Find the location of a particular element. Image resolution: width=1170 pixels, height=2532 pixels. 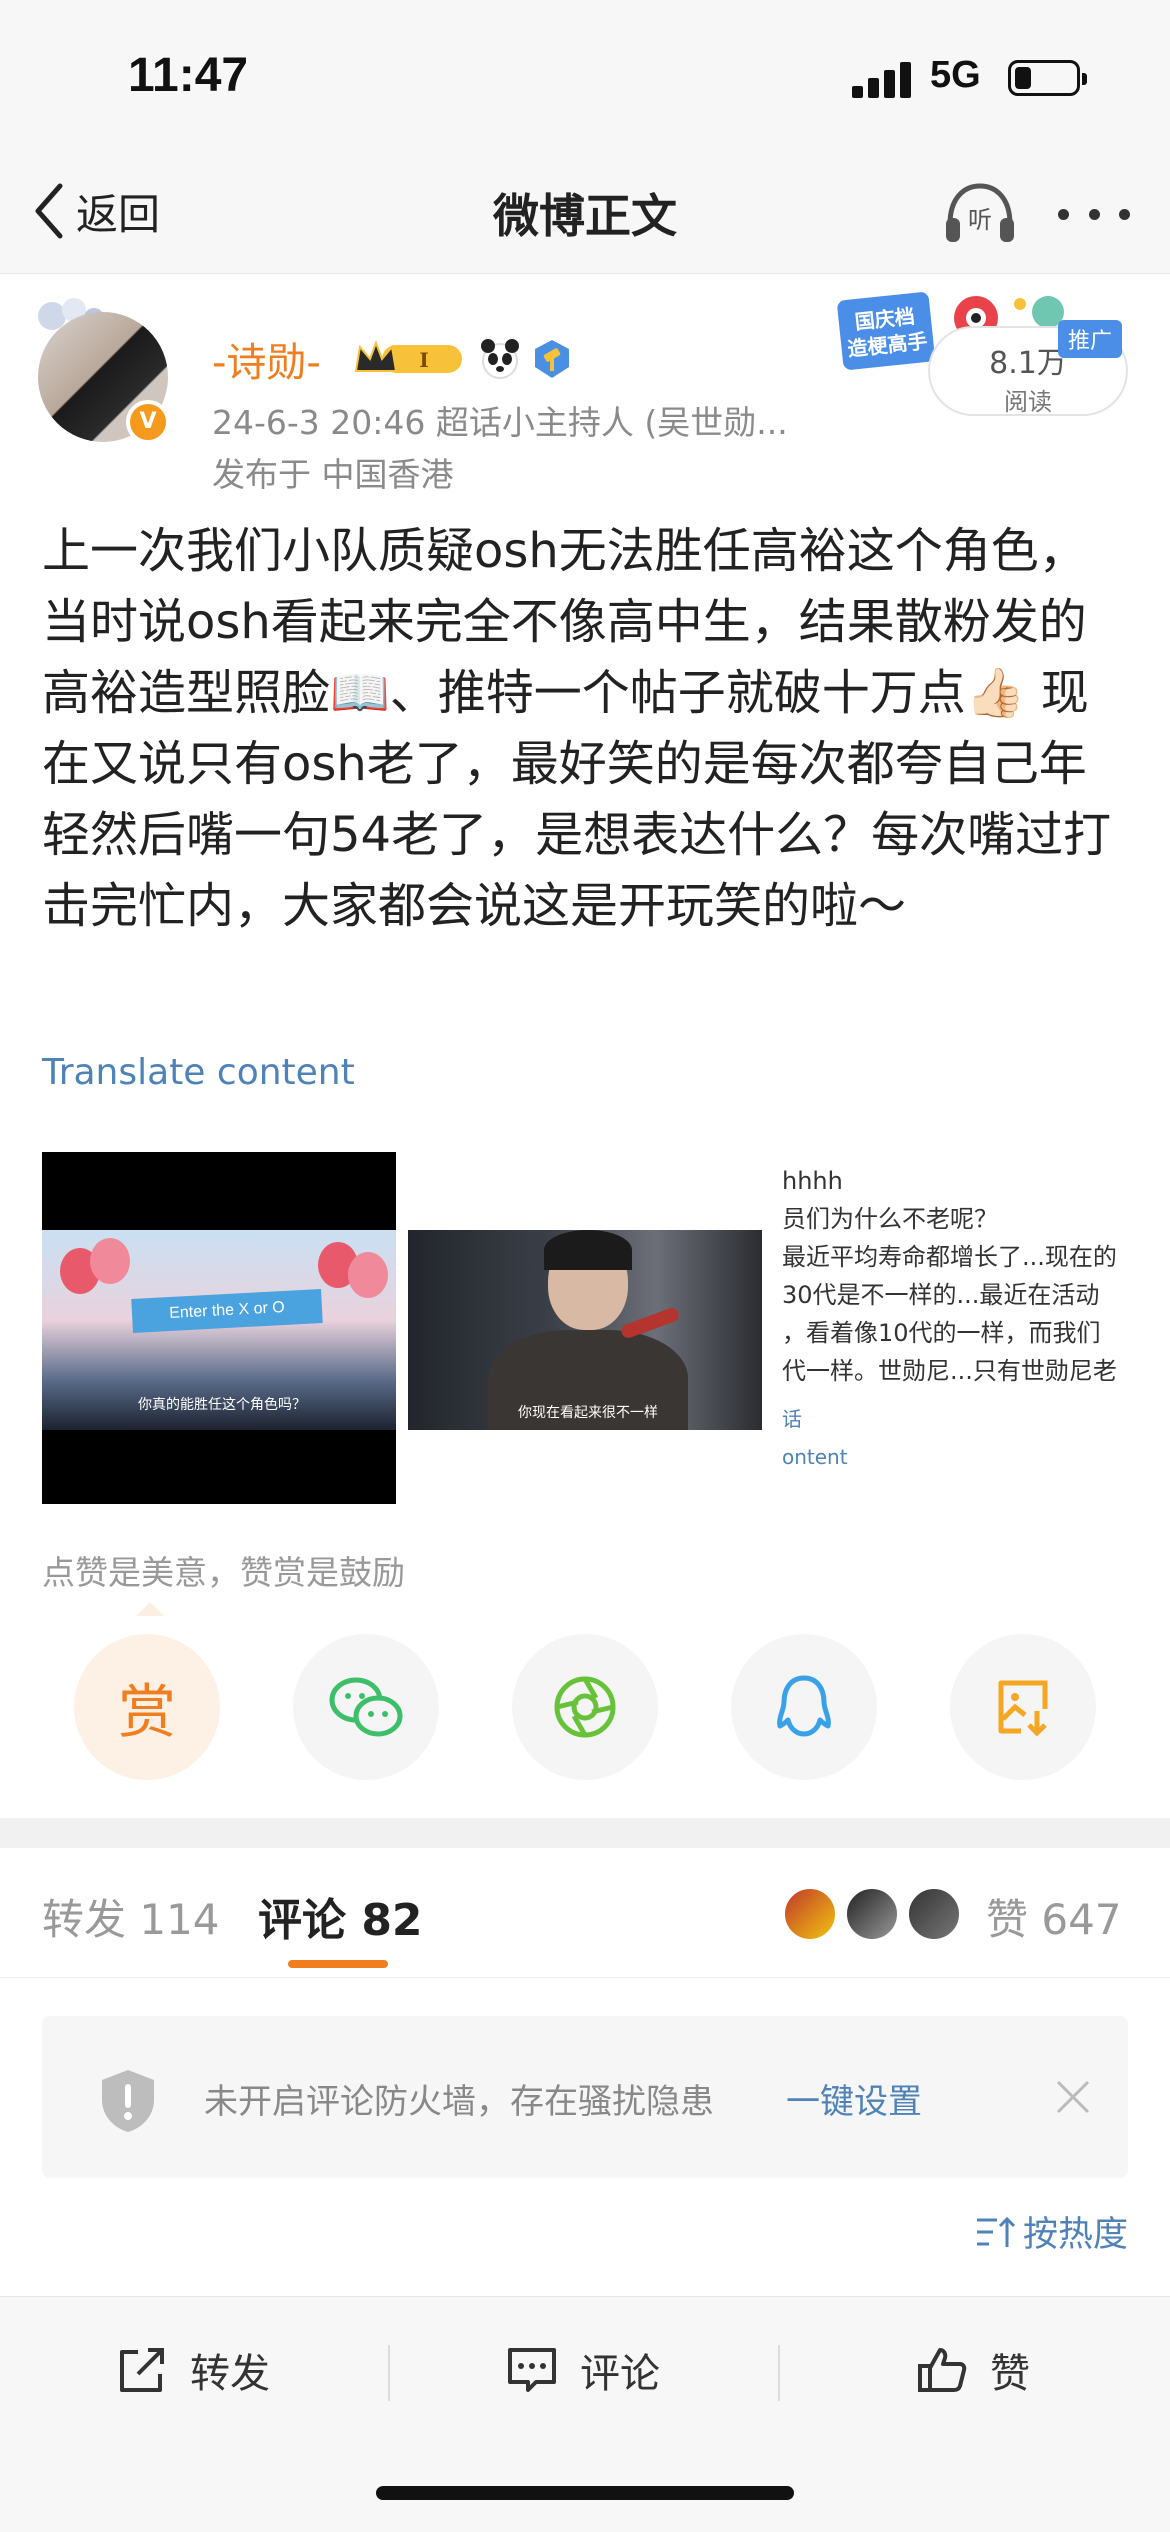

firewall-setup-link: 一键设置 is located at coordinates (854, 2098).